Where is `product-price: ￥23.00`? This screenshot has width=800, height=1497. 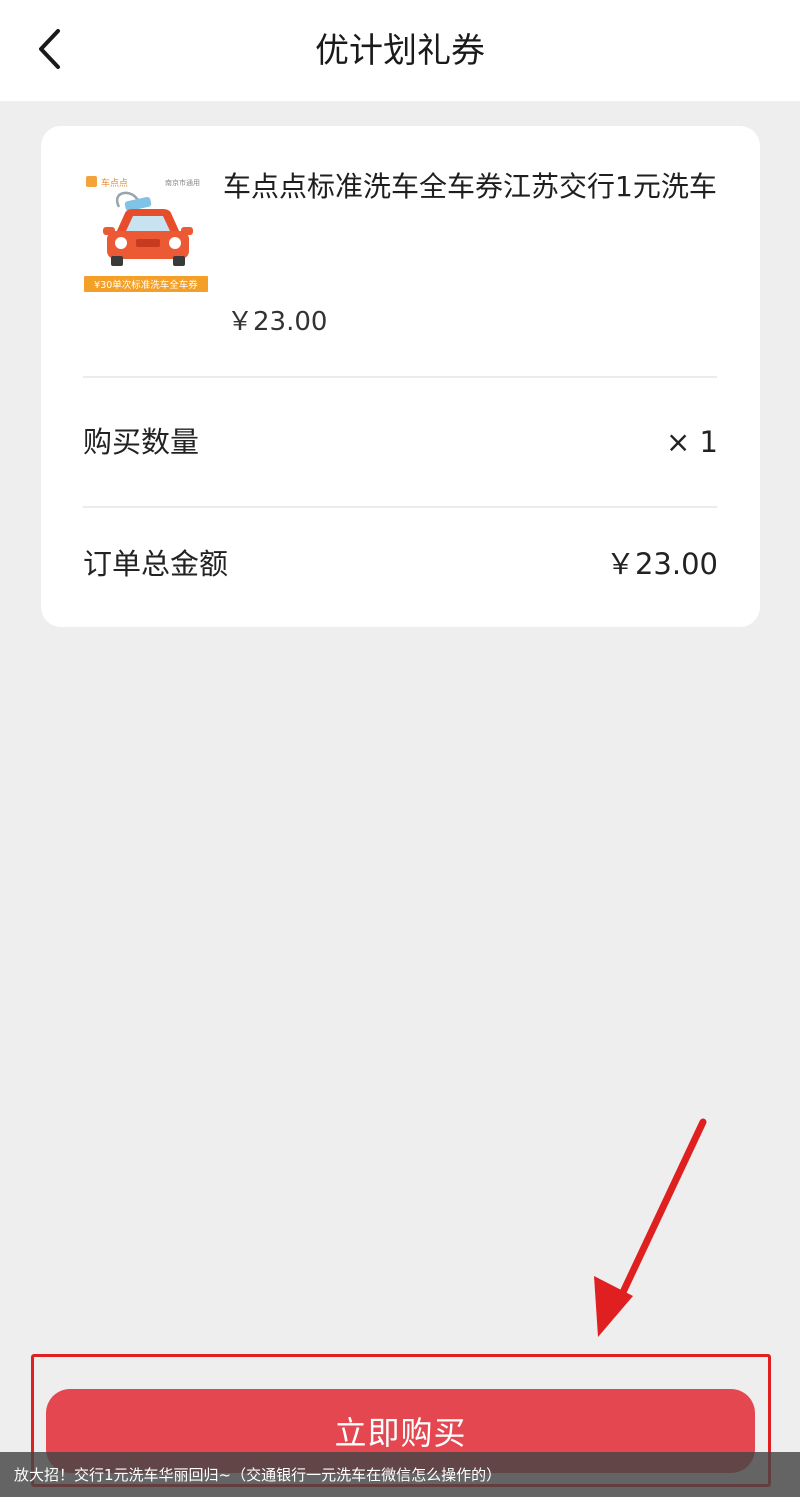 product-price: ￥23.00 is located at coordinates (277, 322).